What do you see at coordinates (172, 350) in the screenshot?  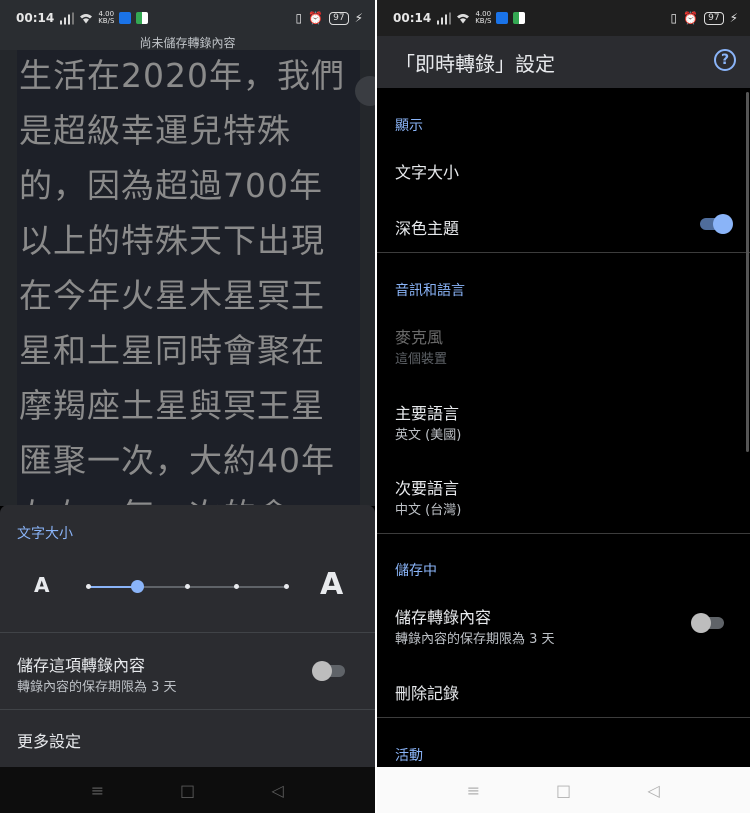 I see `caption-line: 星和土星同時會聚在` at bounding box center [172, 350].